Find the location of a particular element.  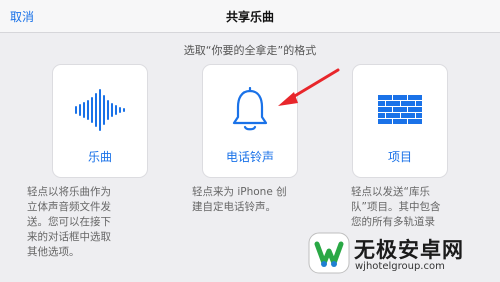

song-option-card: 乐曲 is located at coordinates (100, 121).